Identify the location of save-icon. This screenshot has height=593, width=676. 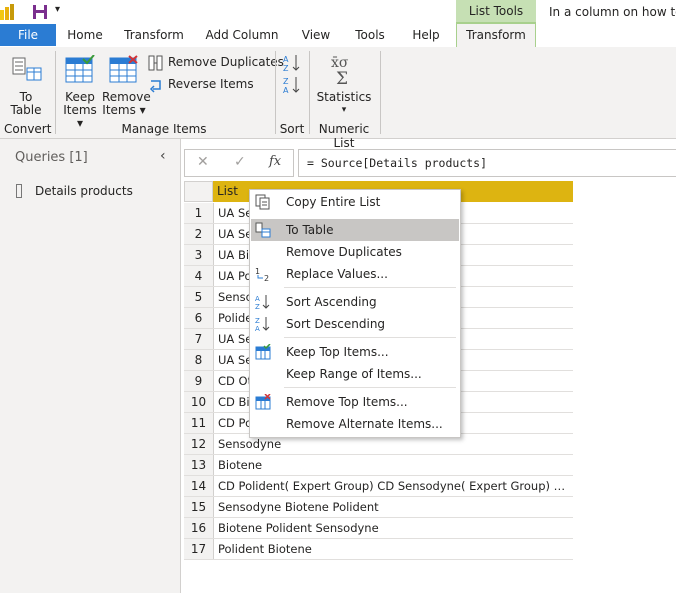
(40, 12).